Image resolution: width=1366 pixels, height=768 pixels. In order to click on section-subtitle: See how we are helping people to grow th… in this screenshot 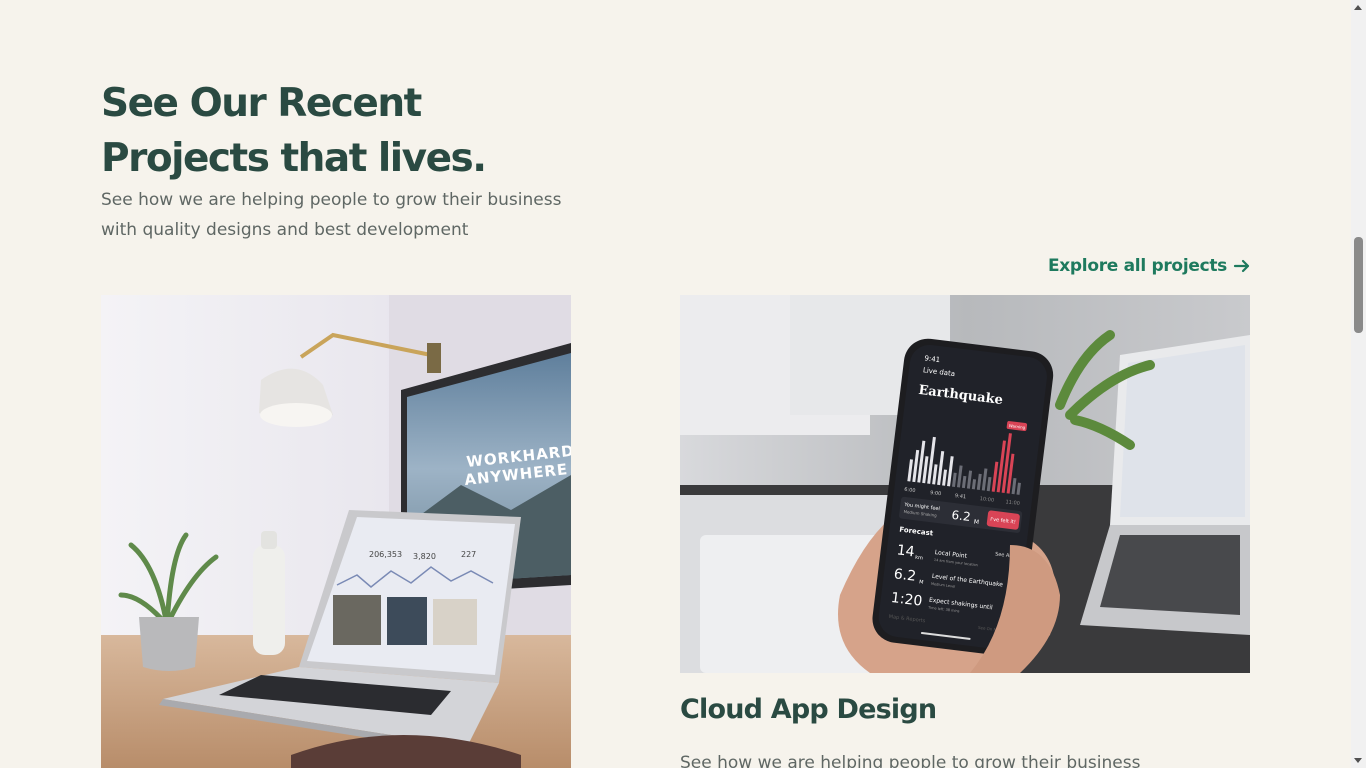, I will do `click(336, 215)`.